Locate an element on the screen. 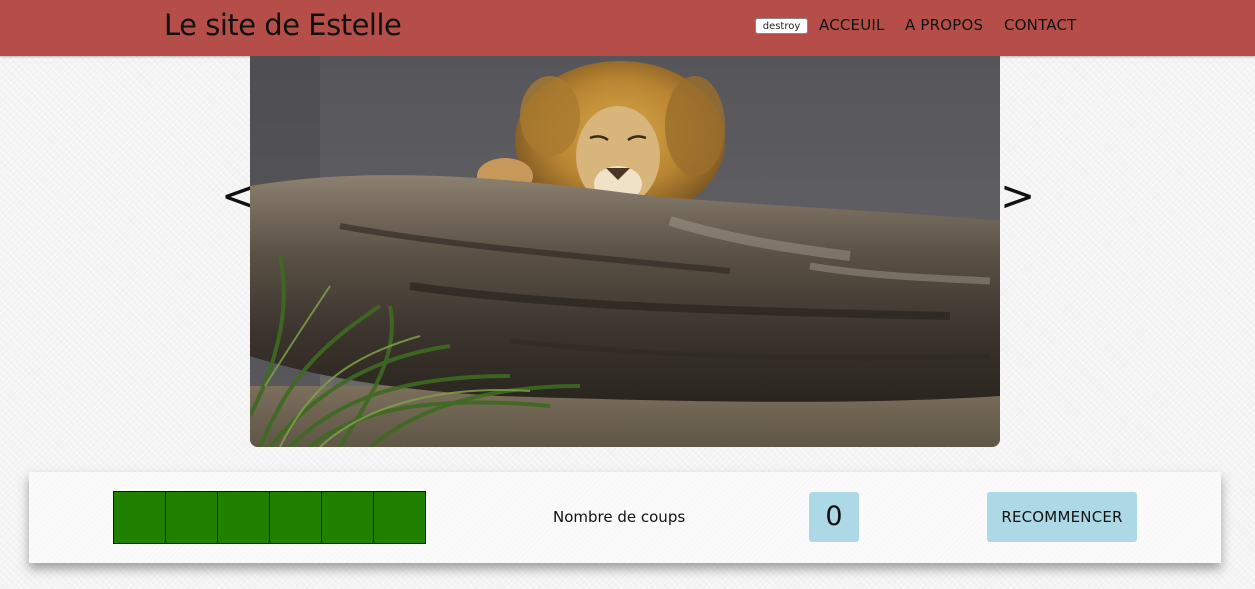  move-count-label: Nombre de coups is located at coordinates (619, 517).